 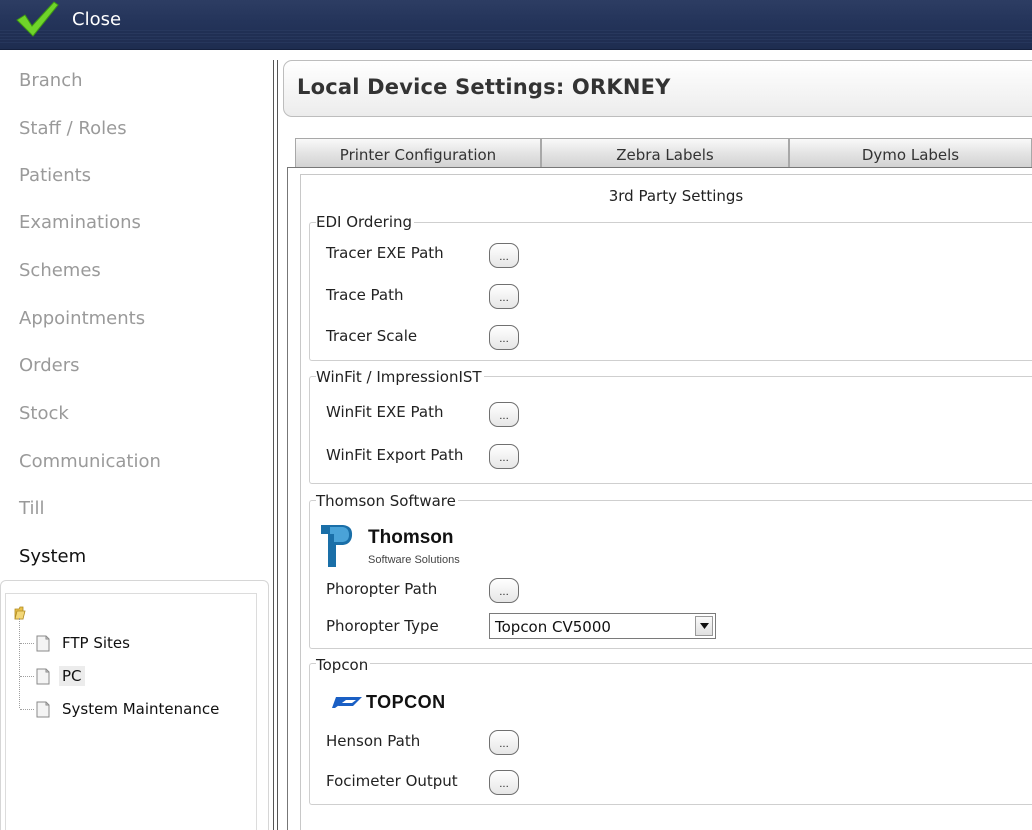 I want to click on topcon-logo: TOPCON, so click(x=389, y=702).